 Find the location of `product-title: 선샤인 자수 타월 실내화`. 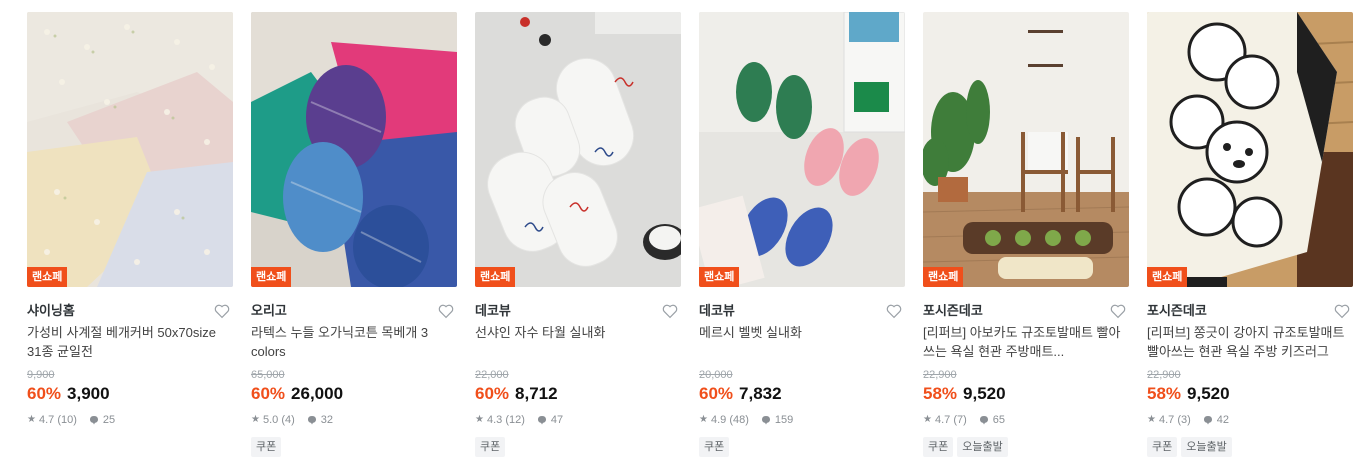

product-title: 선샤인 자수 타월 실내화 is located at coordinates (578, 342).